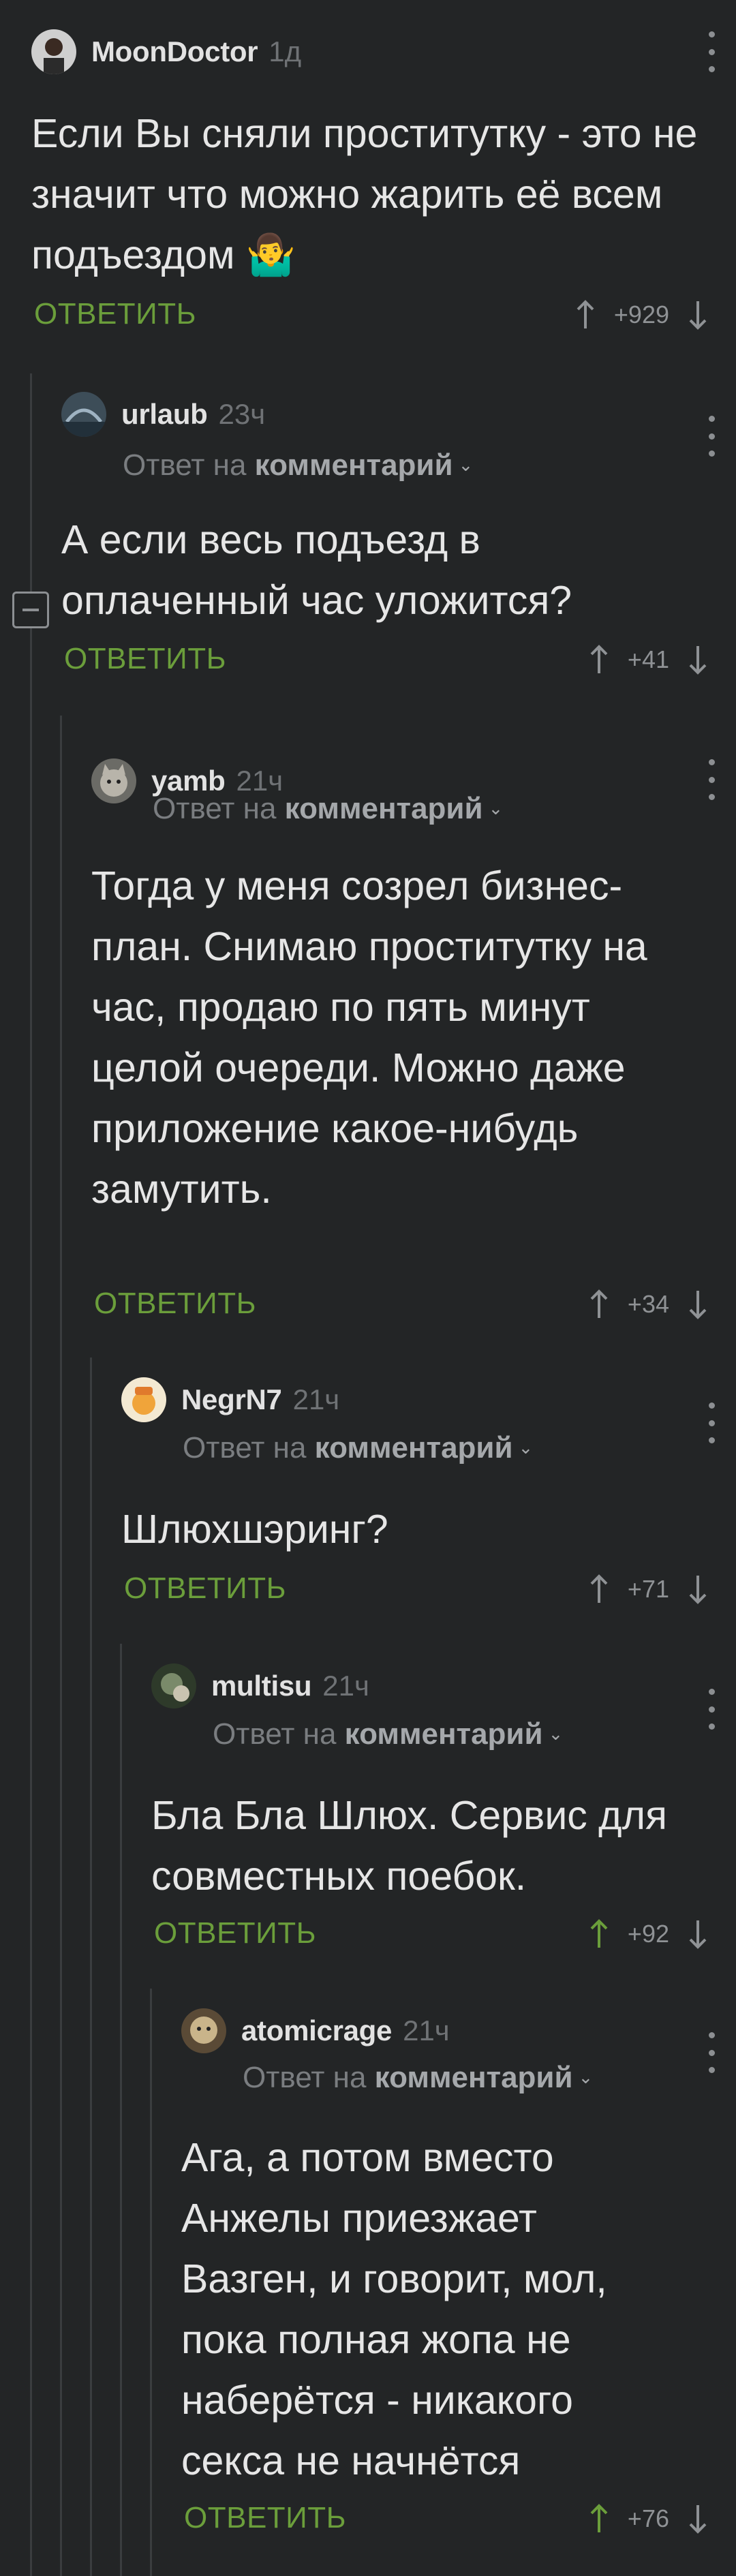 This screenshot has width=736, height=2576. I want to click on vote-count: +92, so click(648, 1934).